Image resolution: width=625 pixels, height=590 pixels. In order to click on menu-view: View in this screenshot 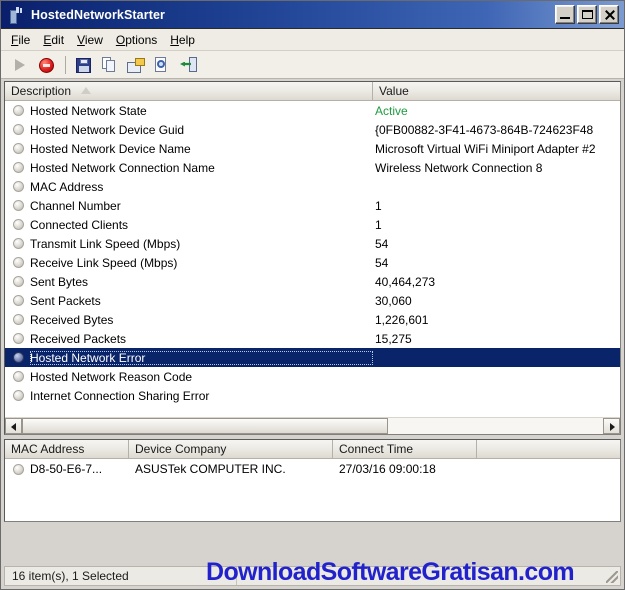, I will do `click(92, 40)`.